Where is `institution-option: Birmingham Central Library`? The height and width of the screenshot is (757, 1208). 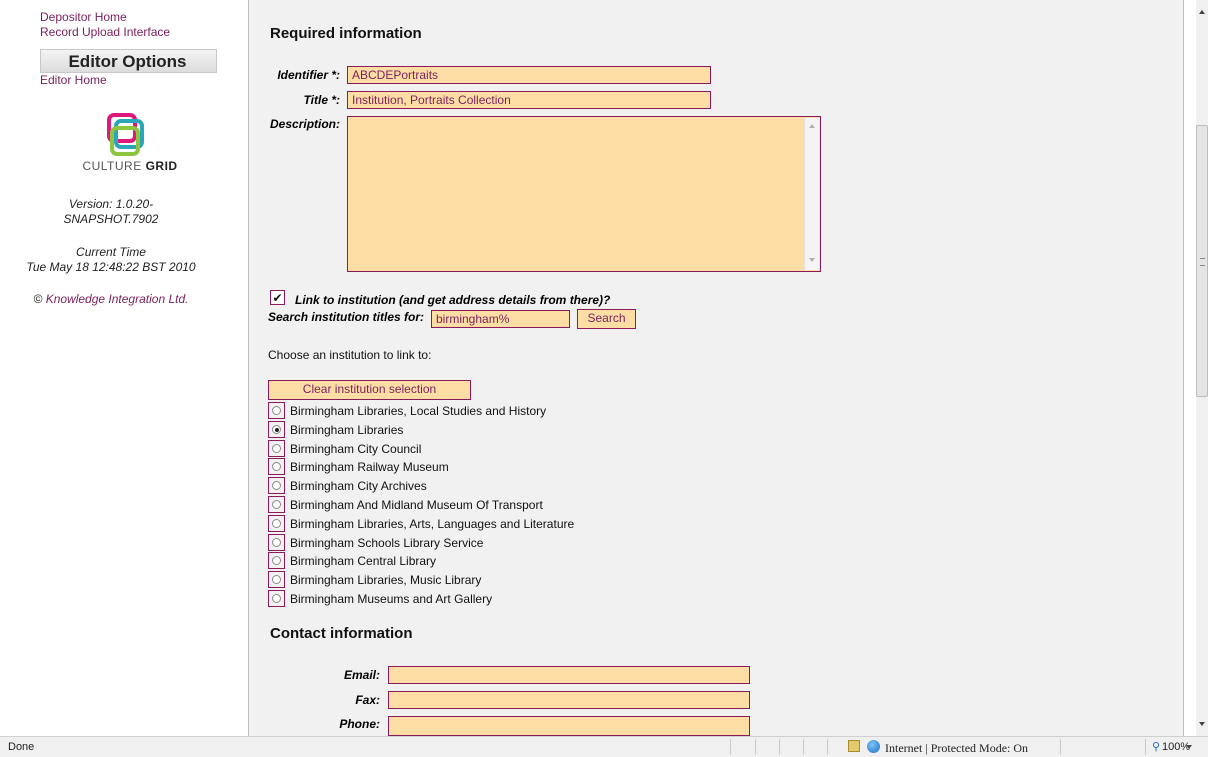
institution-option: Birmingham Central Library is located at coordinates (352, 560).